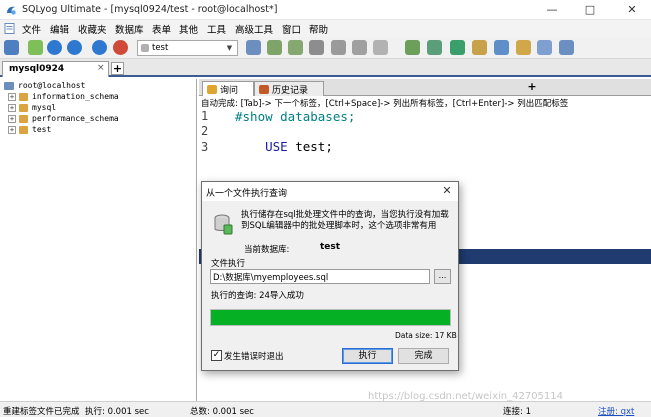 The height and width of the screenshot is (417, 651). I want to click on status-exec-time: 执行: 0.001 sec, so click(117, 412).